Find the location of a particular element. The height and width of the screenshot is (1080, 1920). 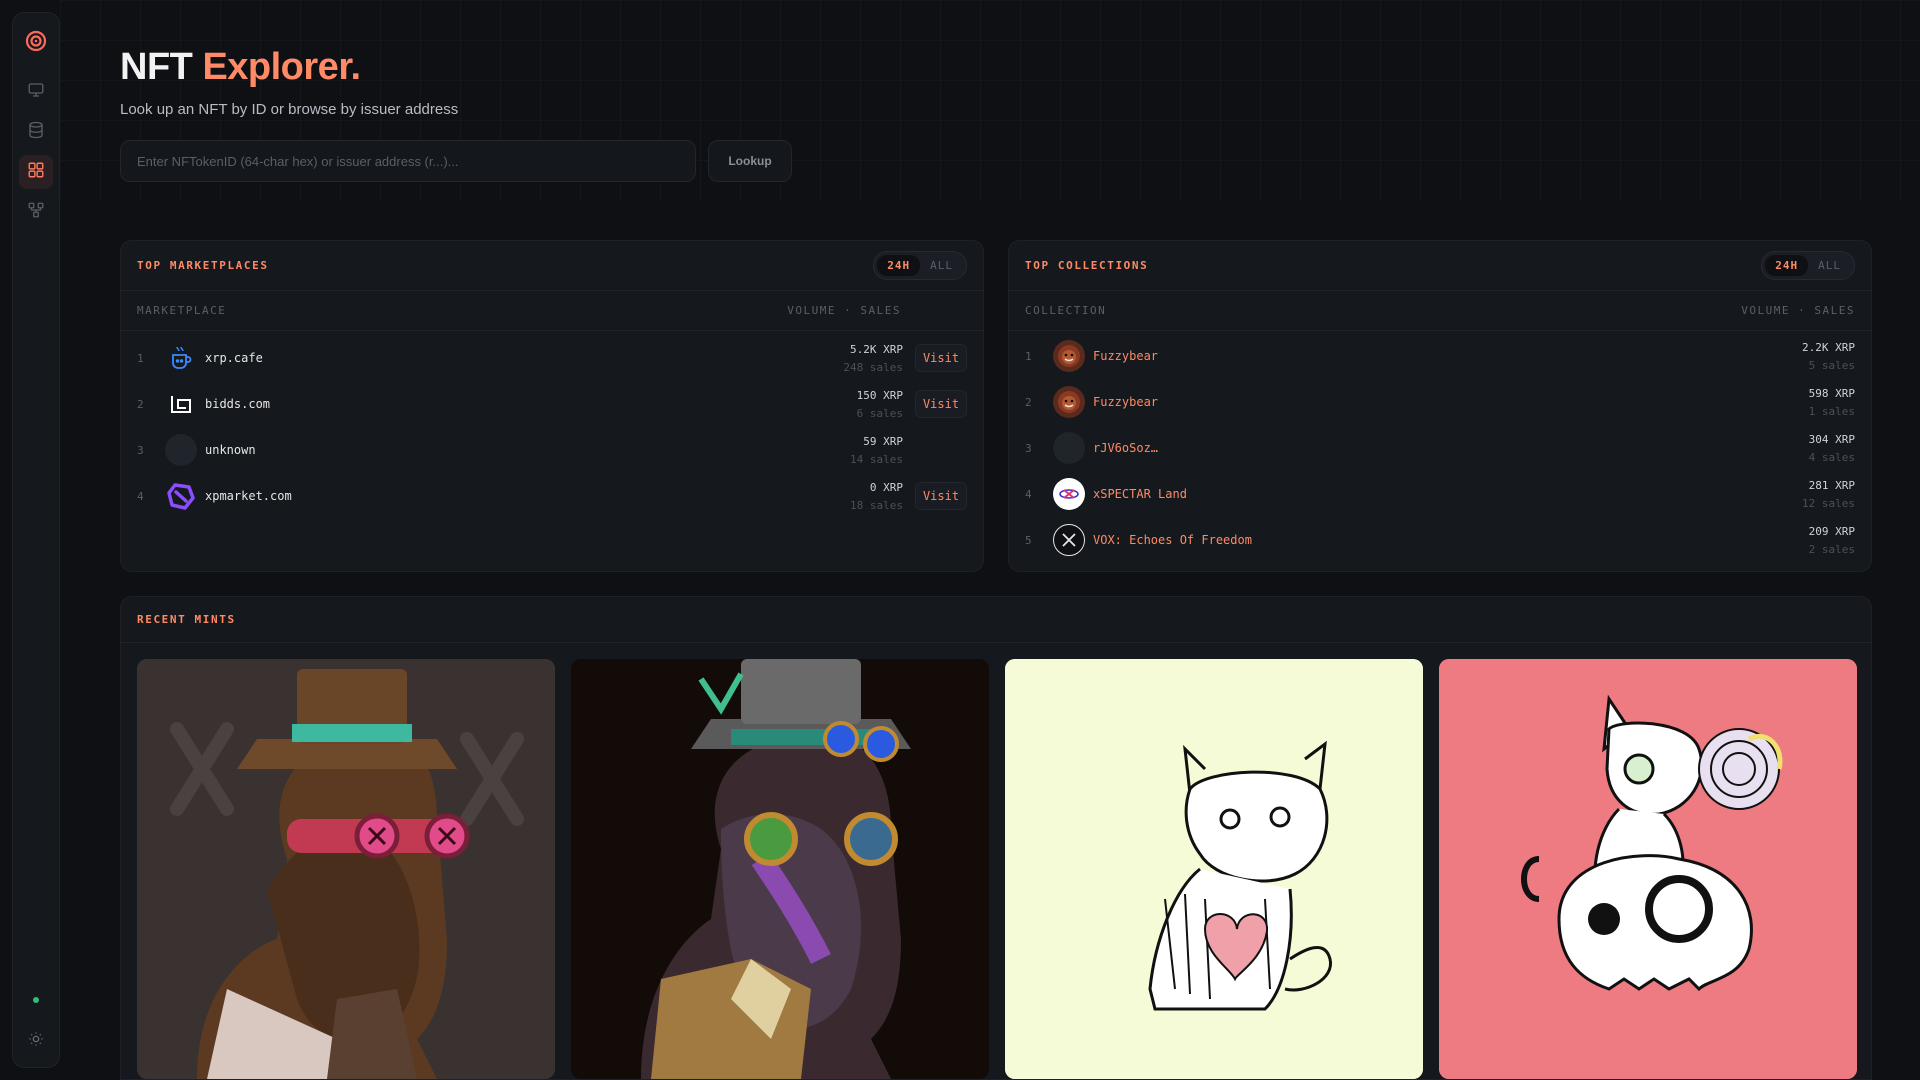

row-volume: 5.2K XRP is located at coordinates (876, 349).